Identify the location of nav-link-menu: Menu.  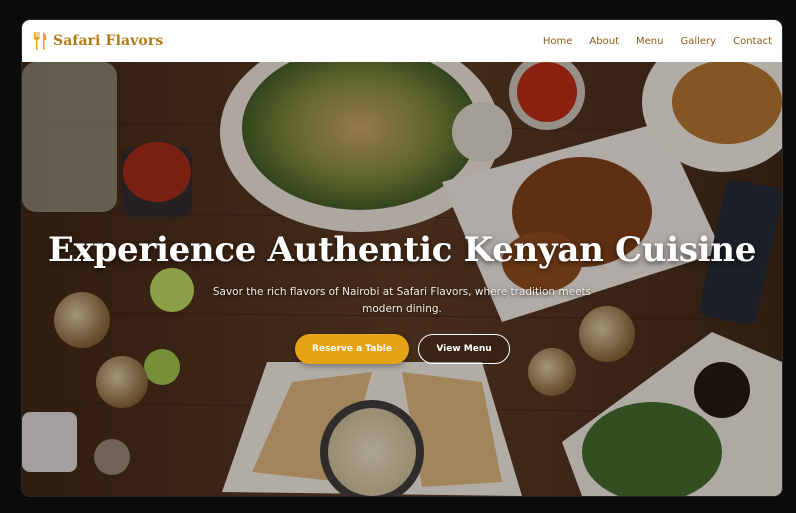
(649, 41).